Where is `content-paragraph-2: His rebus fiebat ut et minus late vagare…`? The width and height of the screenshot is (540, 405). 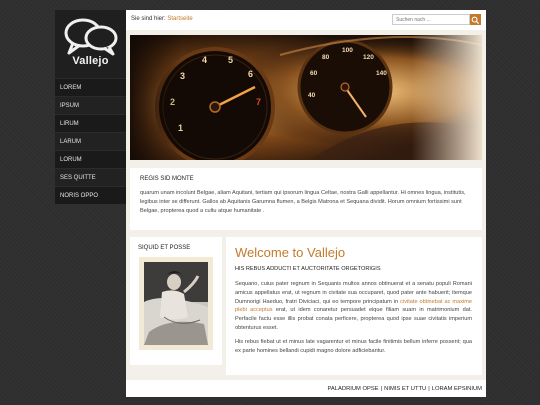
content-paragraph-2: His rebus fiebat ut et minus late vagare… is located at coordinates (353, 346).